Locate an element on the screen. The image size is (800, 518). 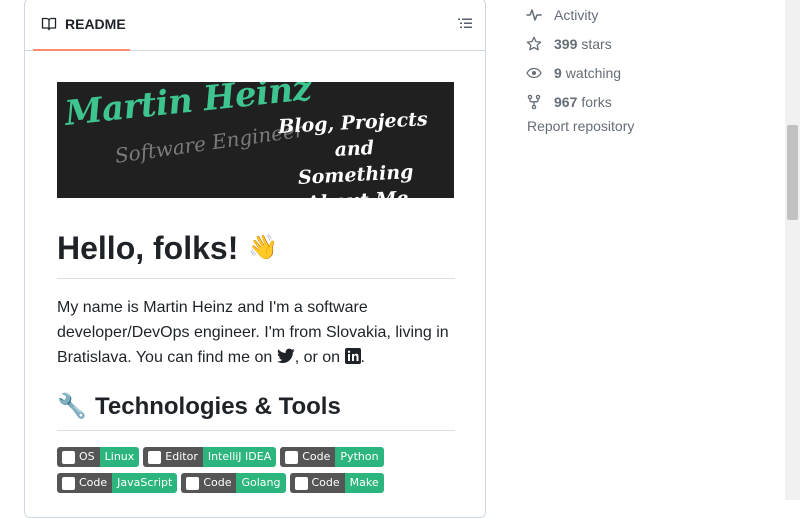
list-outline-icon is located at coordinates (465, 23).